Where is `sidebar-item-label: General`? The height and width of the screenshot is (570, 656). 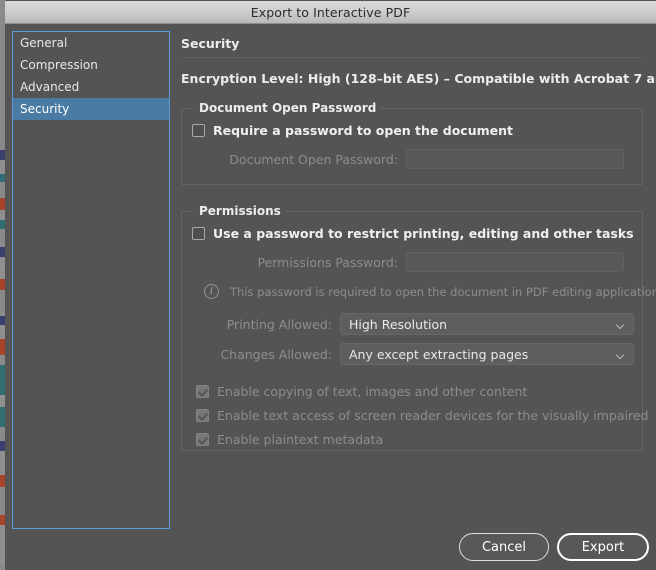
sidebar-item-label: General is located at coordinates (44, 43).